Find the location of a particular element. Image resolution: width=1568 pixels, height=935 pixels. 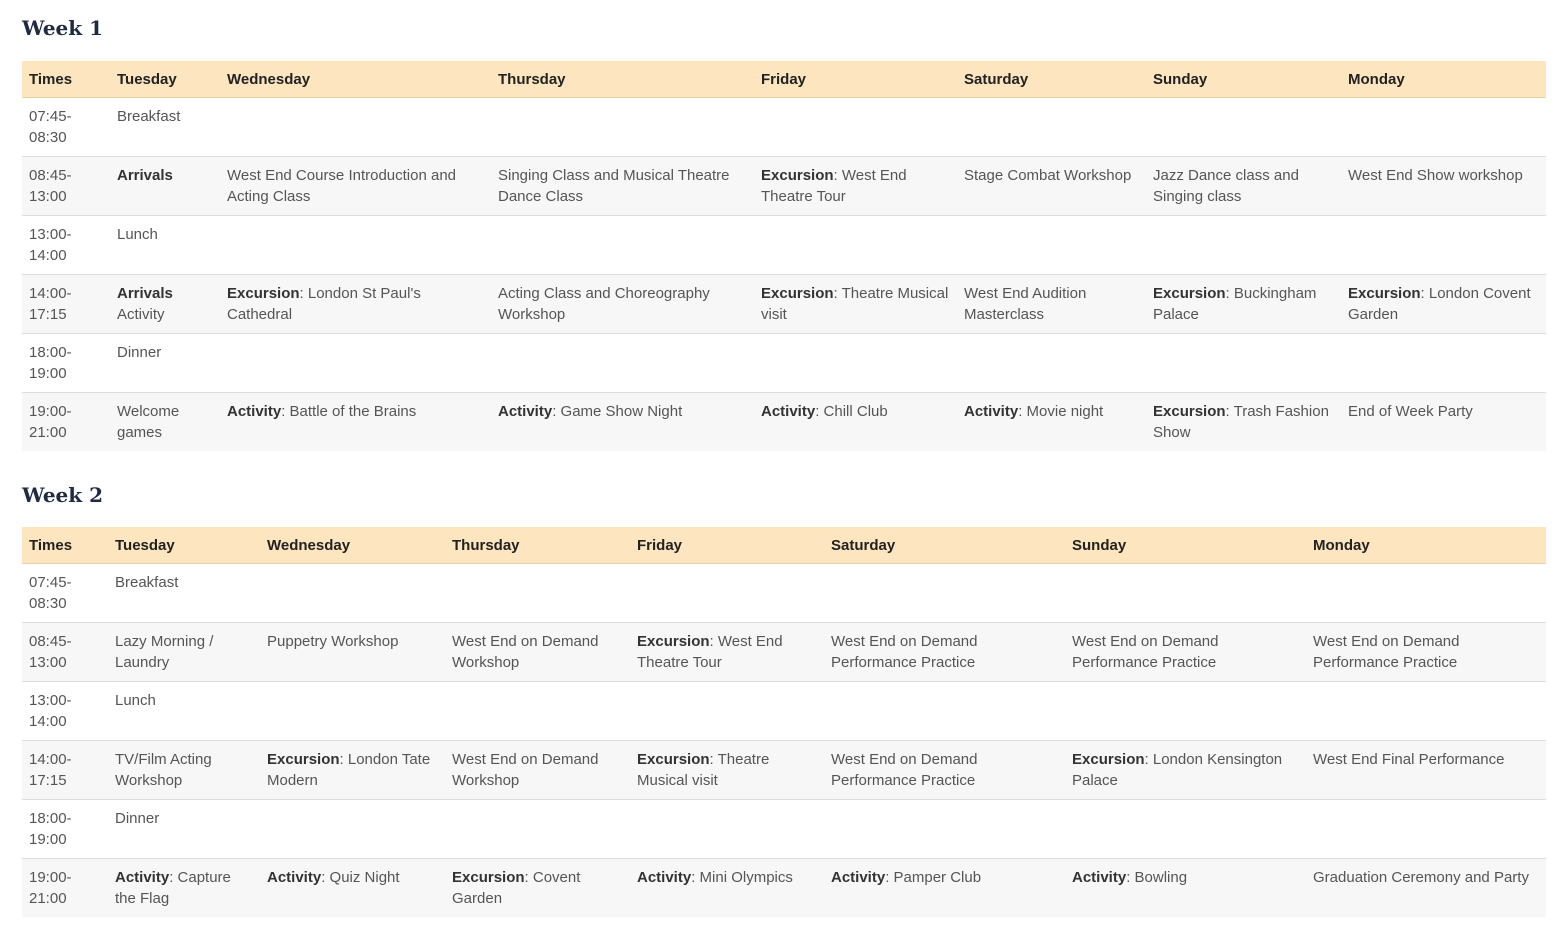

column-header-wednesday: Wednesday is located at coordinates (355, 79).